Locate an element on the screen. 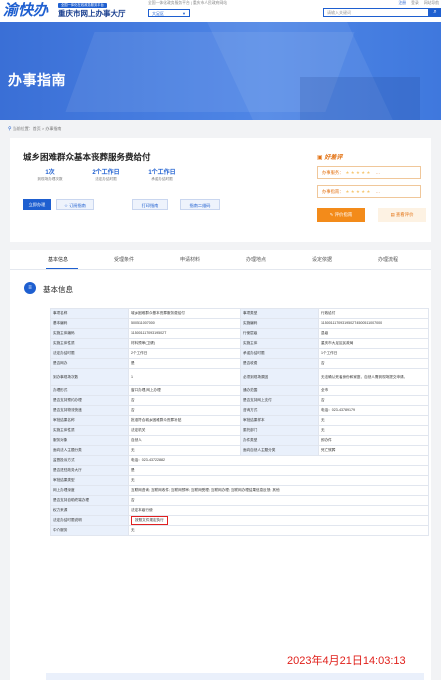 This screenshot has height=680, width=441. tab-materials: 申请材料 is located at coordinates (190, 259).